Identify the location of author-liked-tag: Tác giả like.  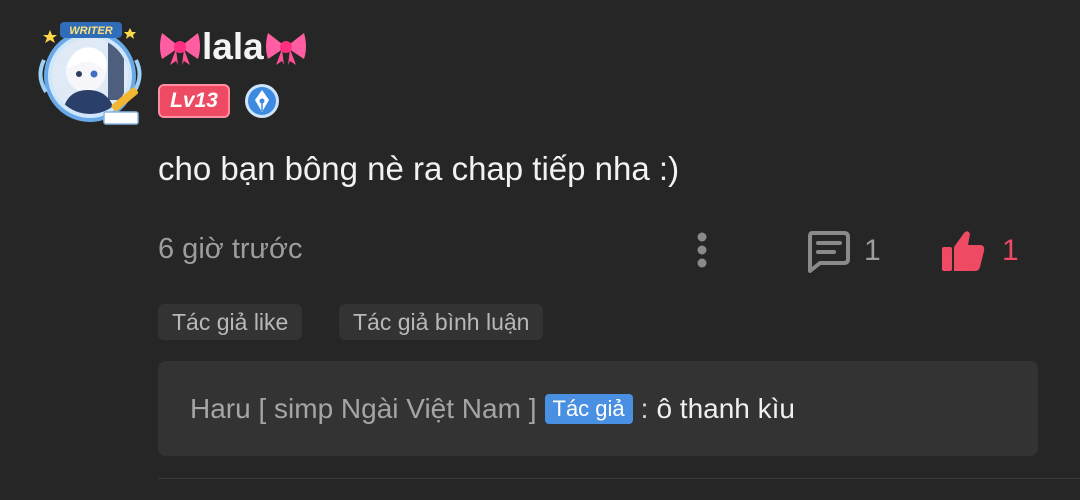
(230, 322).